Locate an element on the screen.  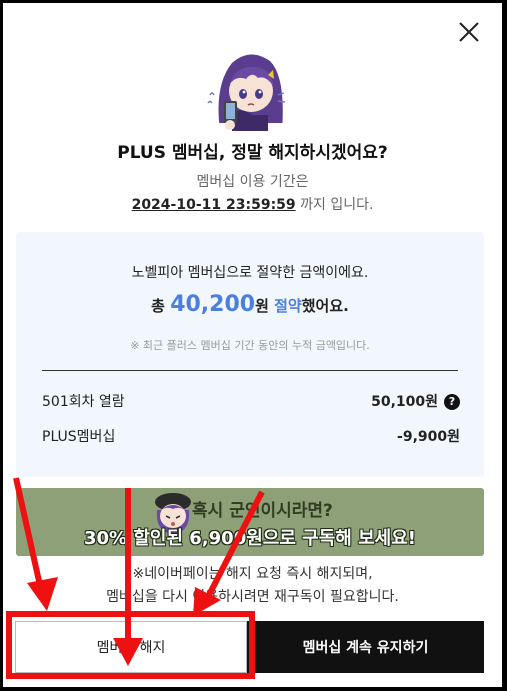
savings-intro: 노벨피아 멤버십으로 절약한 금액이에요. is located at coordinates (250, 273).